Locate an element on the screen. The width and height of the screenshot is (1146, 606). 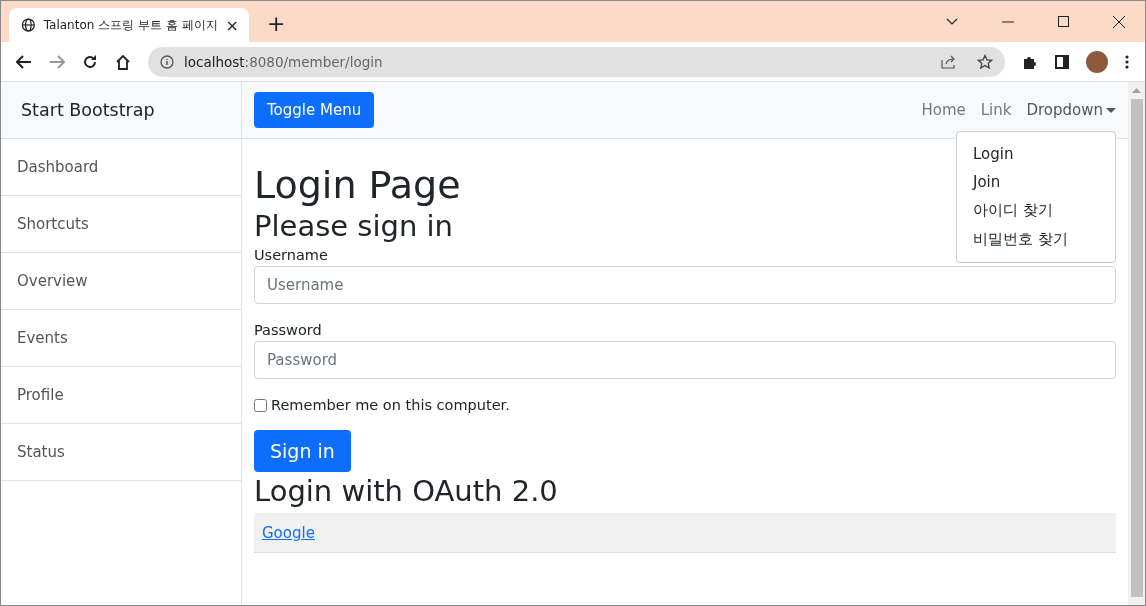
sidebar-item: Shortcuts is located at coordinates (121, 224).